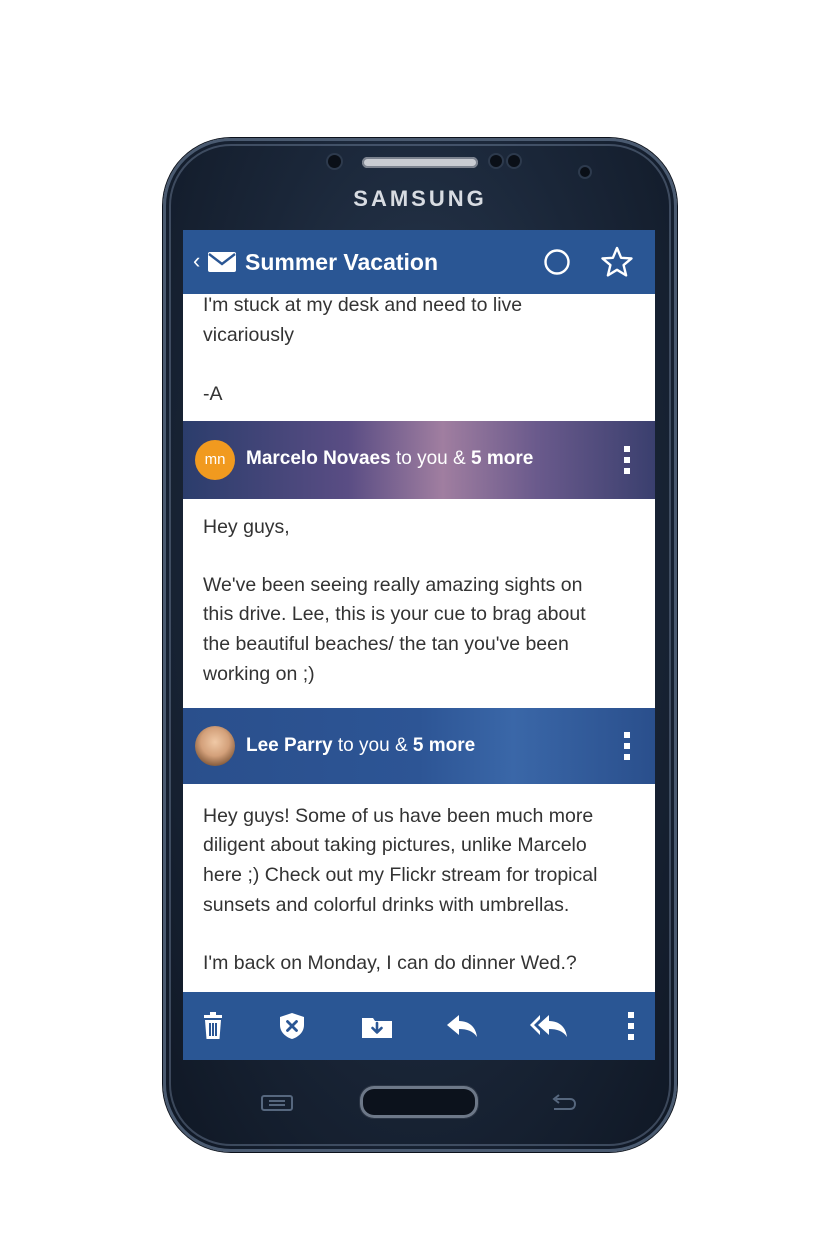 Image resolution: width=837 pixels, height=1260 pixels. I want to click on mail-icon, so click(222, 262).